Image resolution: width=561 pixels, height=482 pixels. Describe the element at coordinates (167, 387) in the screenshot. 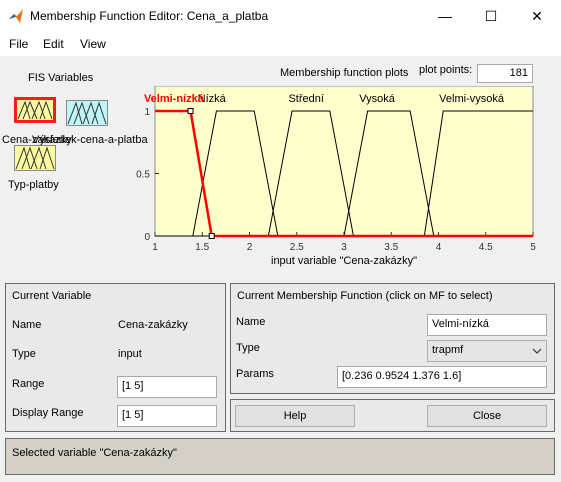

I see `cv-range-input: [1 5]` at that location.